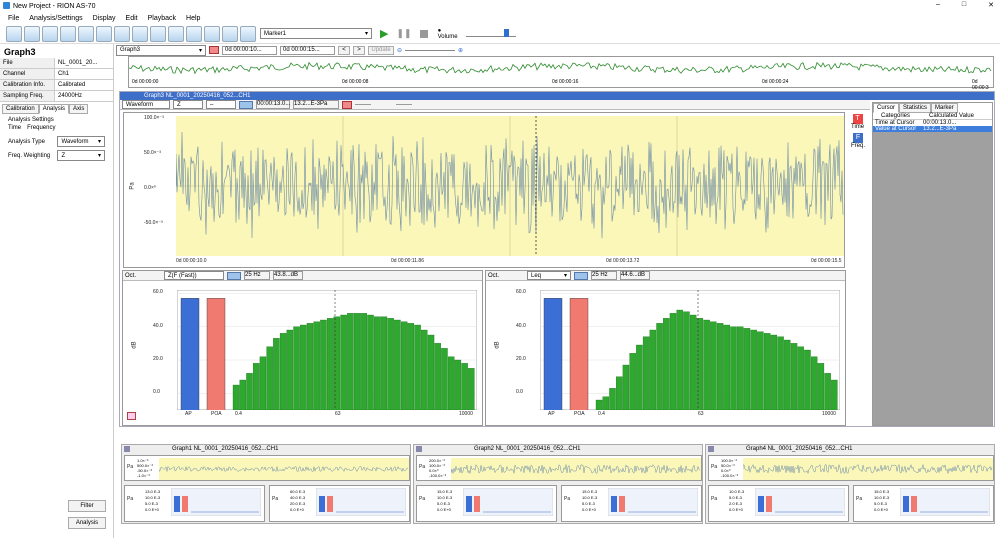  I want to click on waveform-icon, so click(32, 33).